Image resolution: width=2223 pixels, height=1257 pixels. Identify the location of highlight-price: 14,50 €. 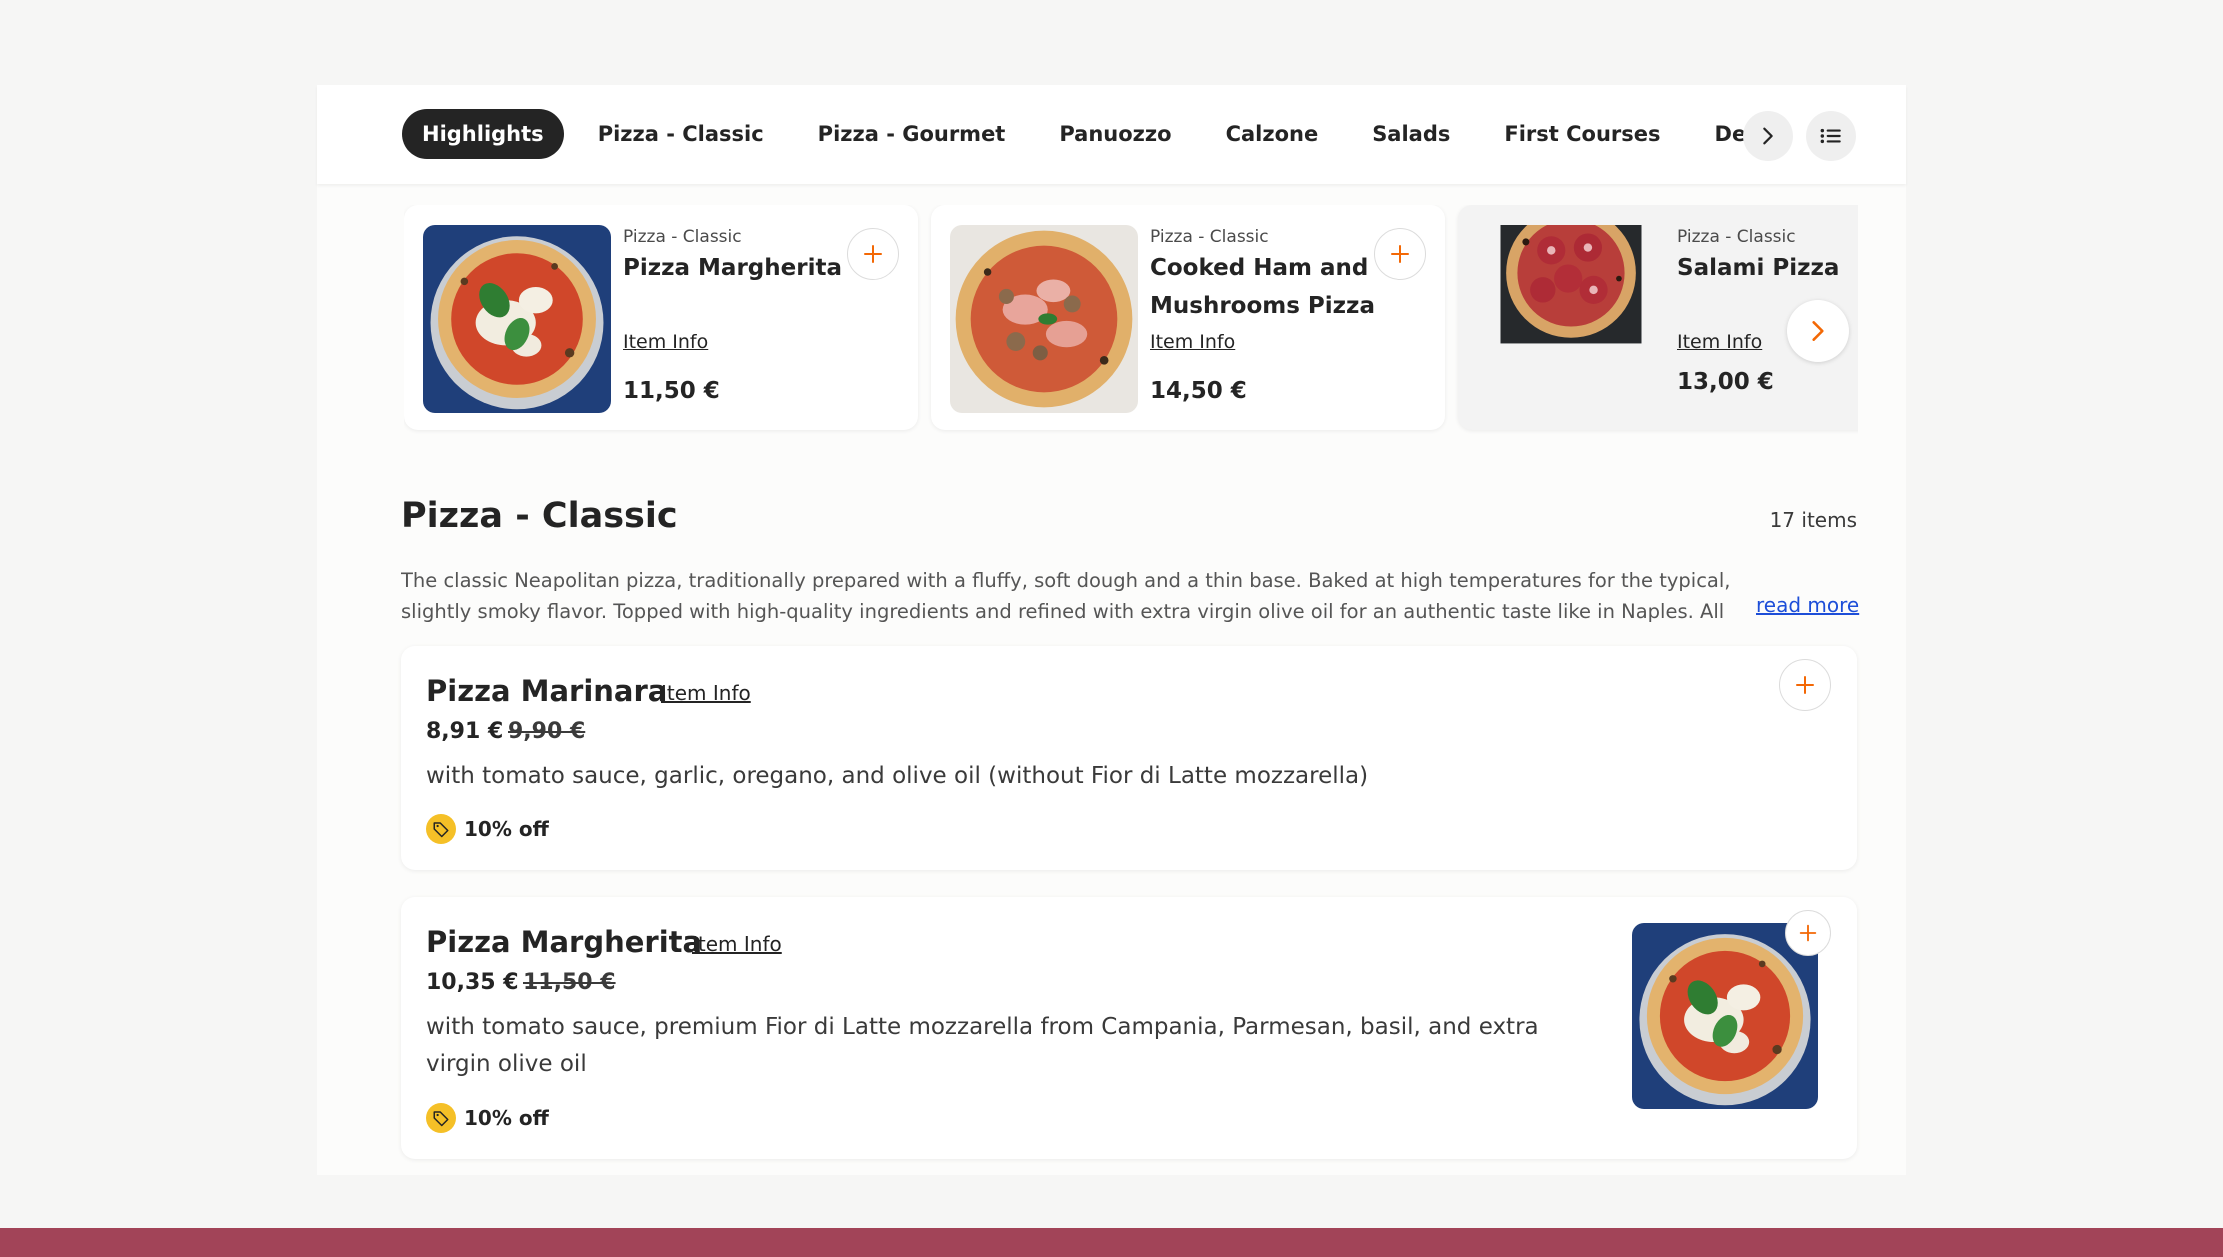
(1198, 391).